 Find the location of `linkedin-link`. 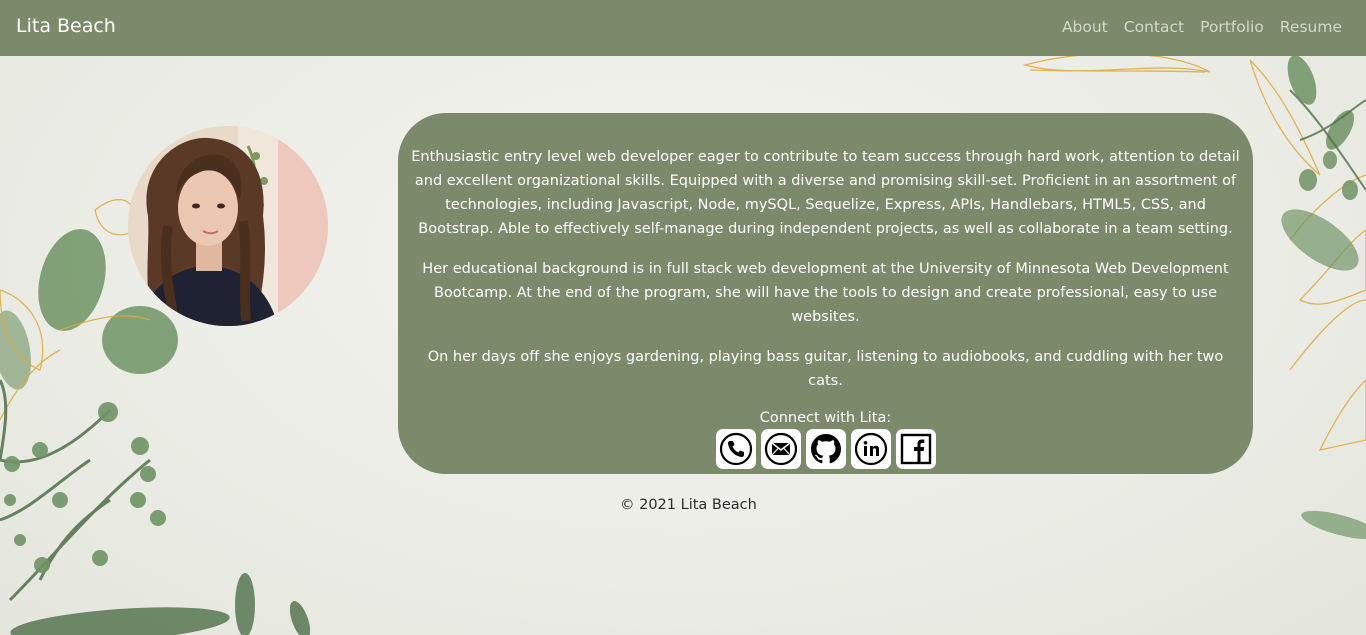

linkedin-link is located at coordinates (870, 449).